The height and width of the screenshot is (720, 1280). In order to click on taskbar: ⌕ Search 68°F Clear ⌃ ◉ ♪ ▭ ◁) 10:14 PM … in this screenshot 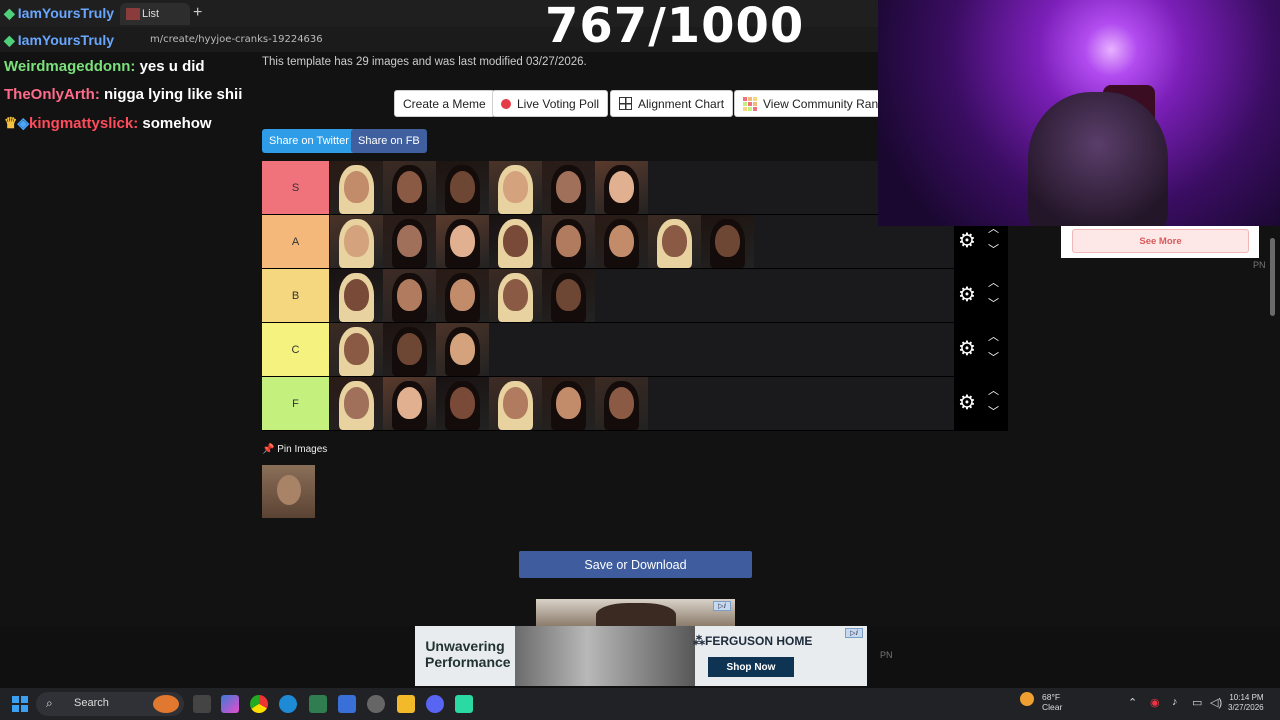, I will do `click(640, 704)`.